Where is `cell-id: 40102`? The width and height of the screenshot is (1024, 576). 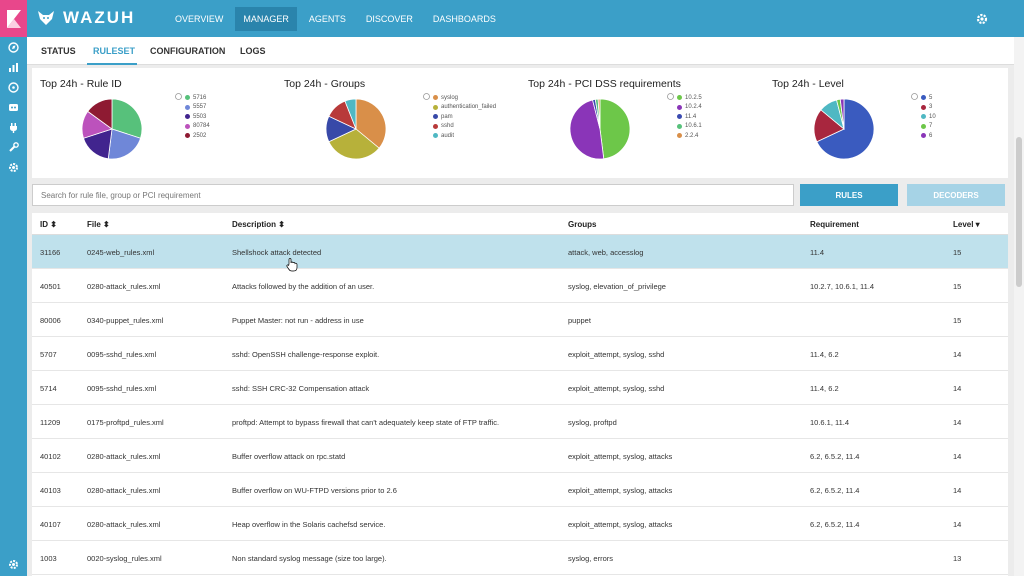
cell-id: 40102 is located at coordinates (50, 456).